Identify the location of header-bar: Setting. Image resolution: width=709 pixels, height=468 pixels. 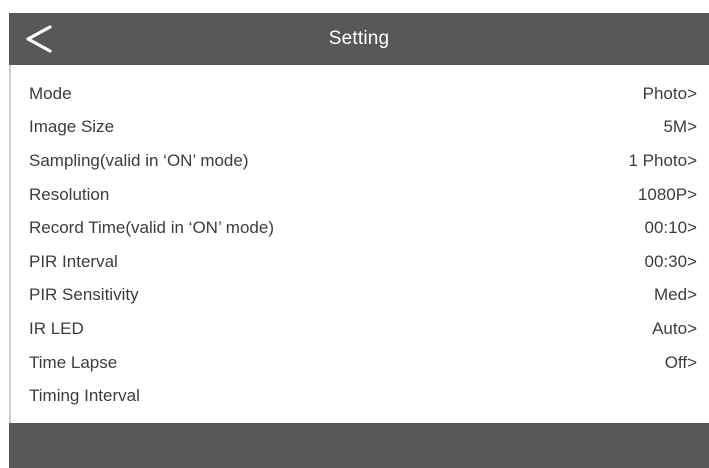
(359, 39).